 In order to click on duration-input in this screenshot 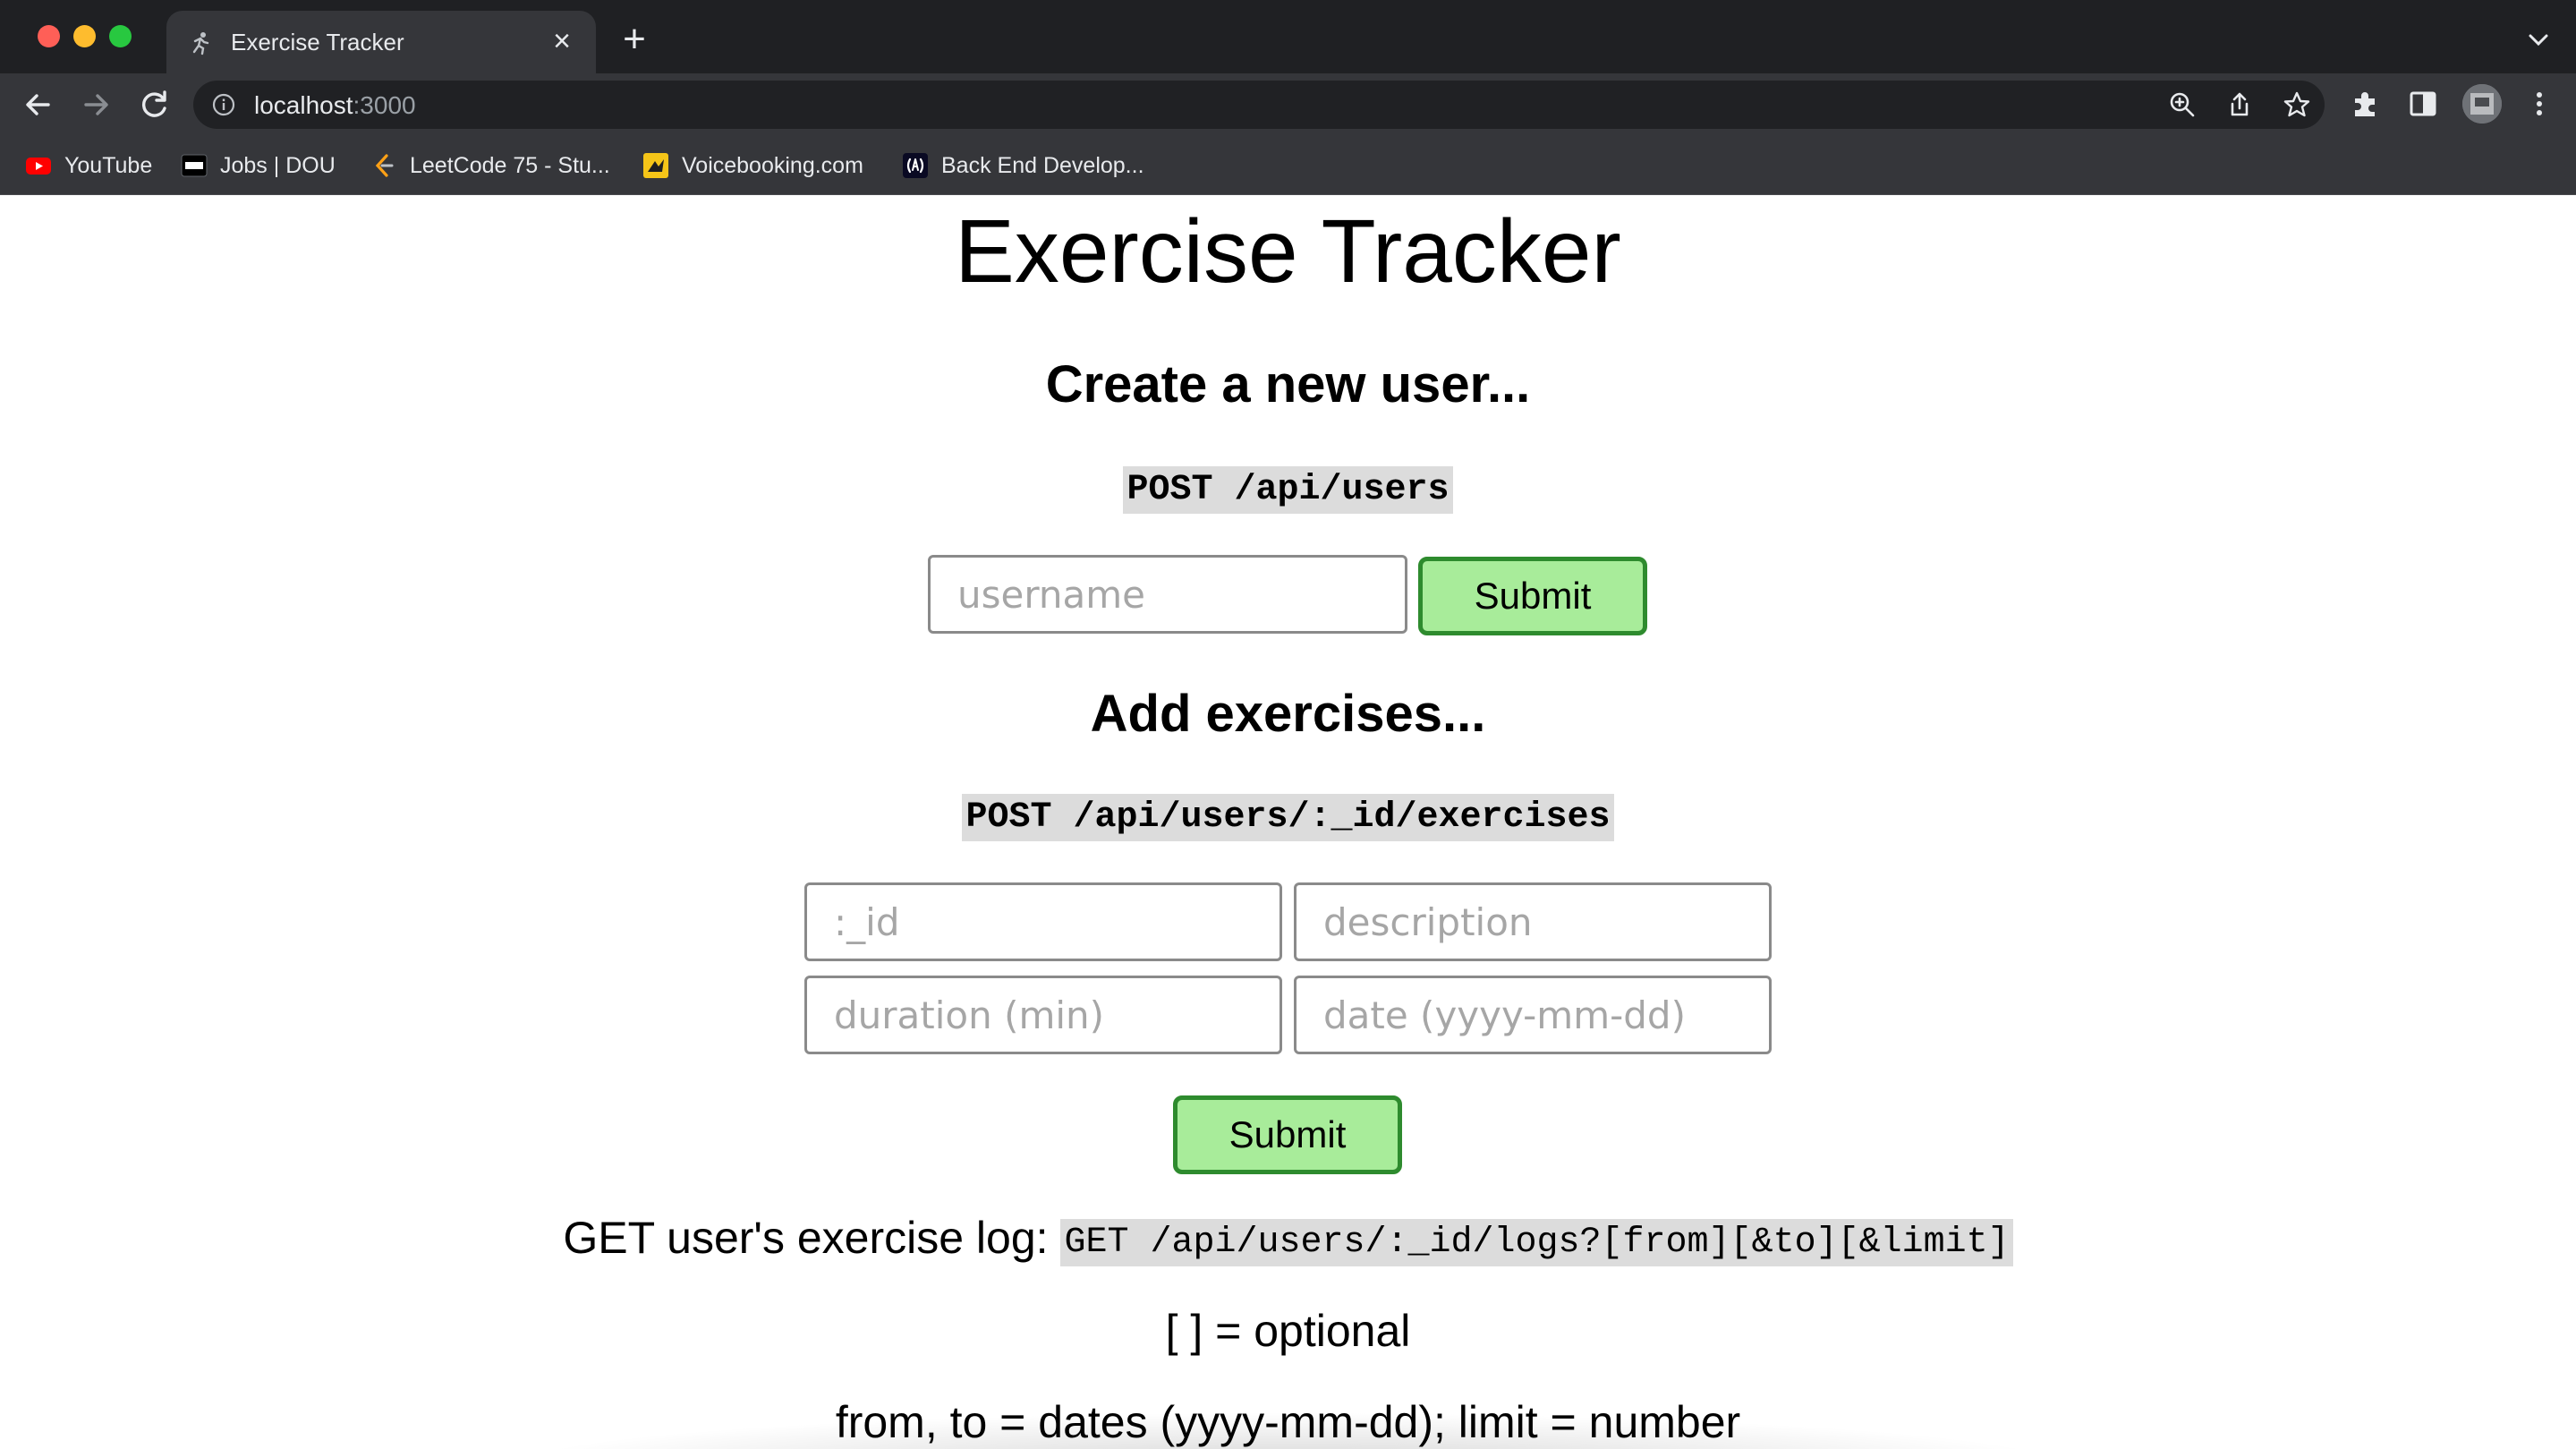, I will do `click(1043, 1015)`.